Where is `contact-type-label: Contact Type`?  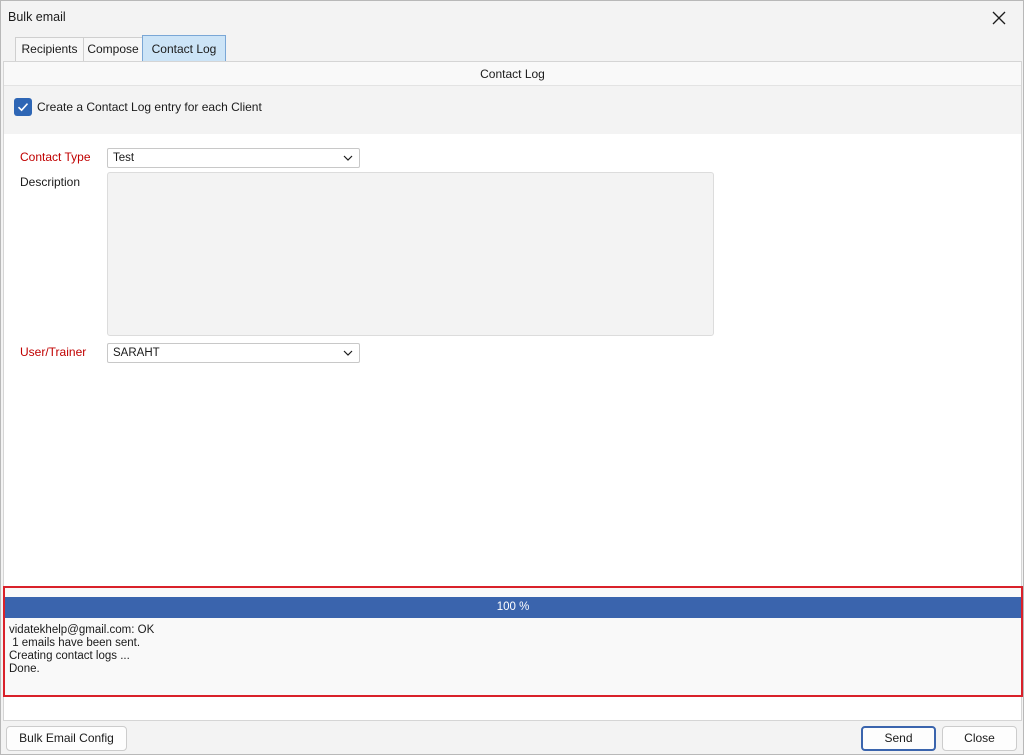 contact-type-label: Contact Type is located at coordinates (55, 157).